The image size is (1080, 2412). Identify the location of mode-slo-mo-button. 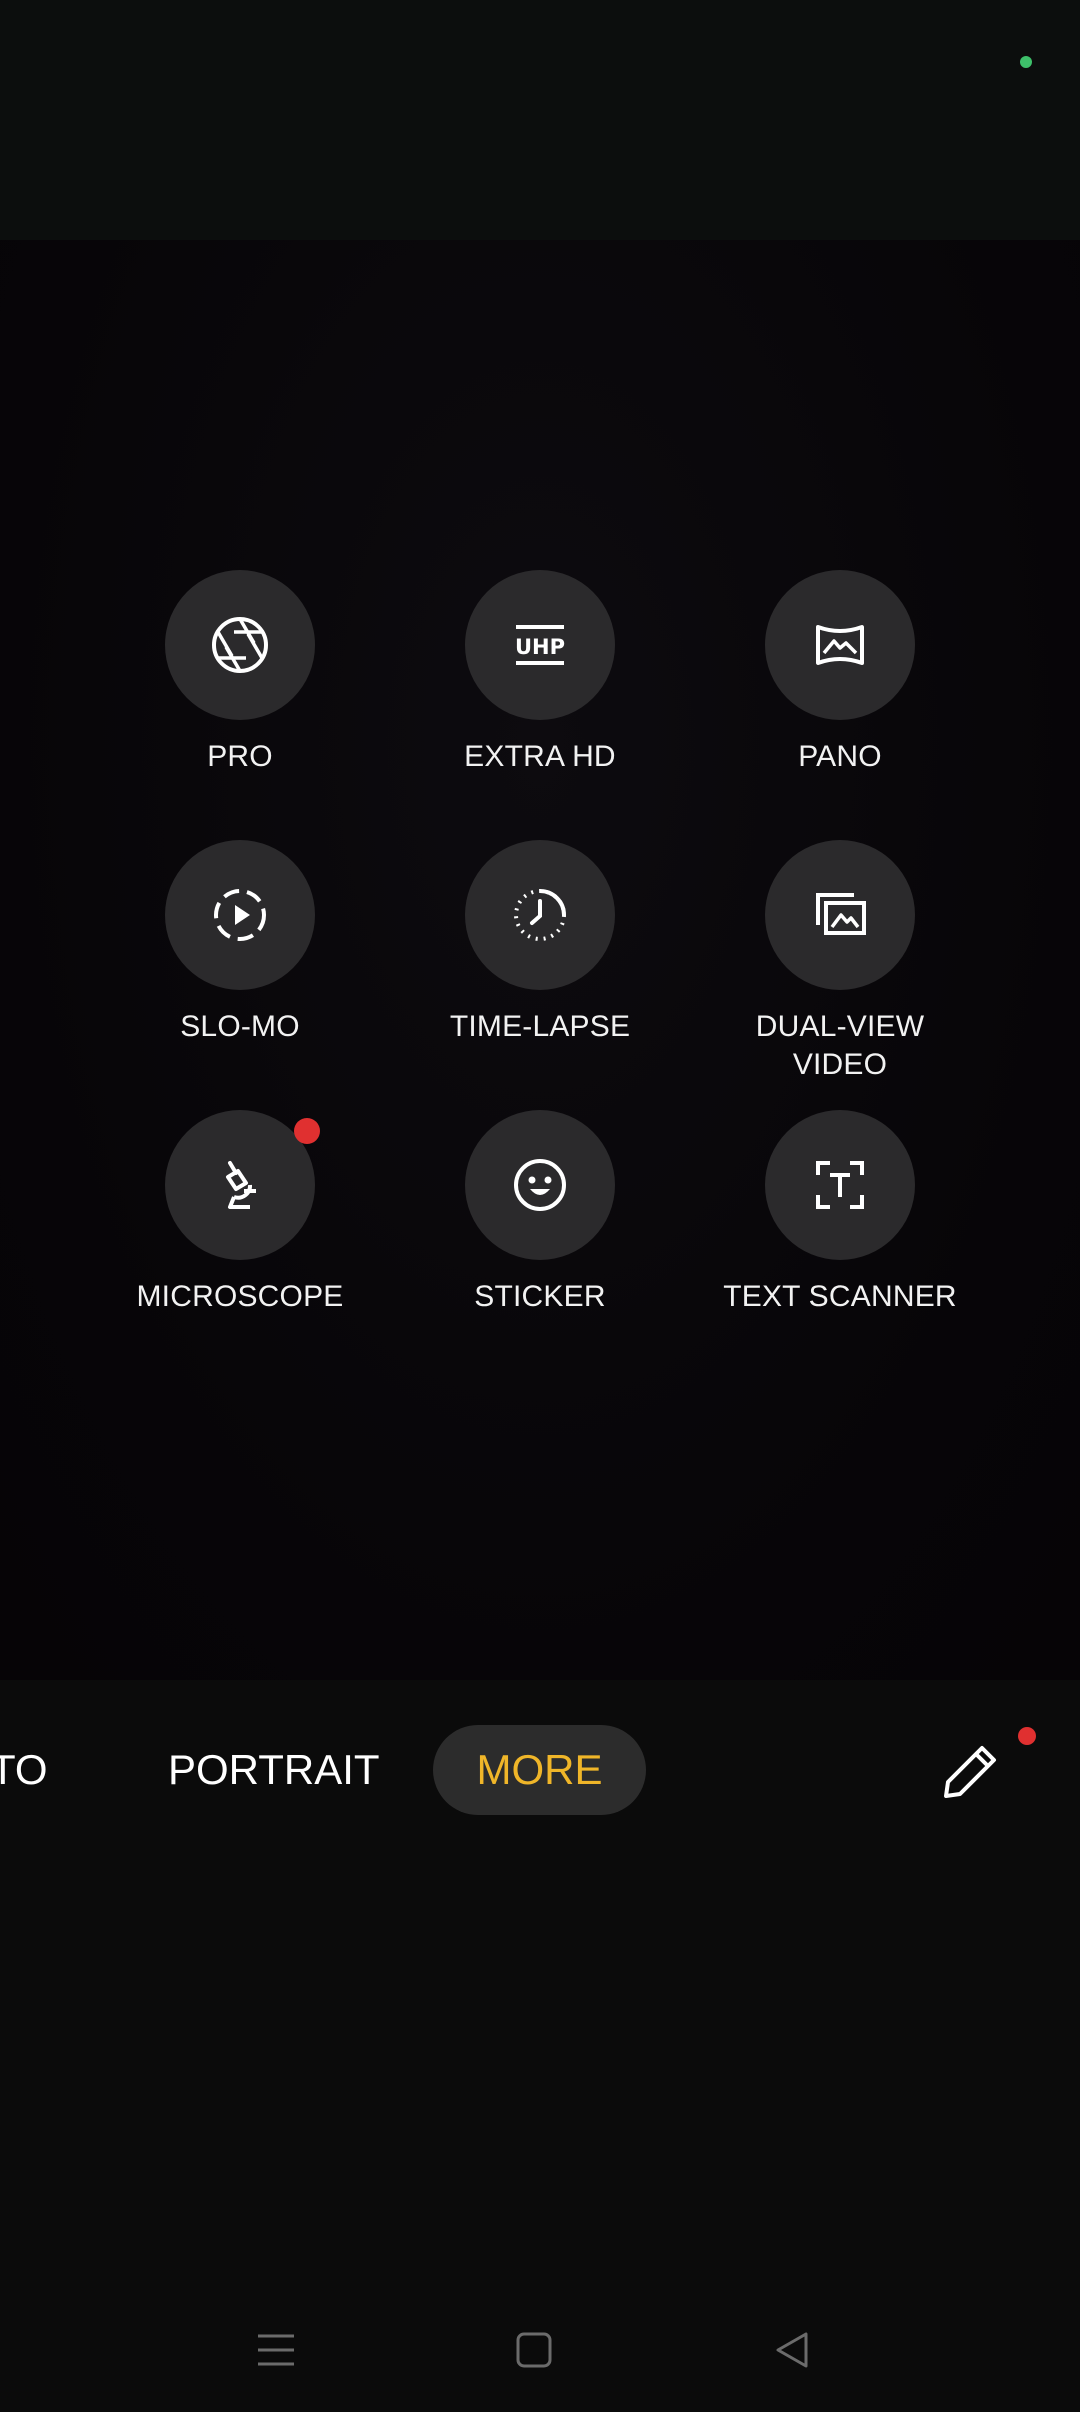
(240, 915).